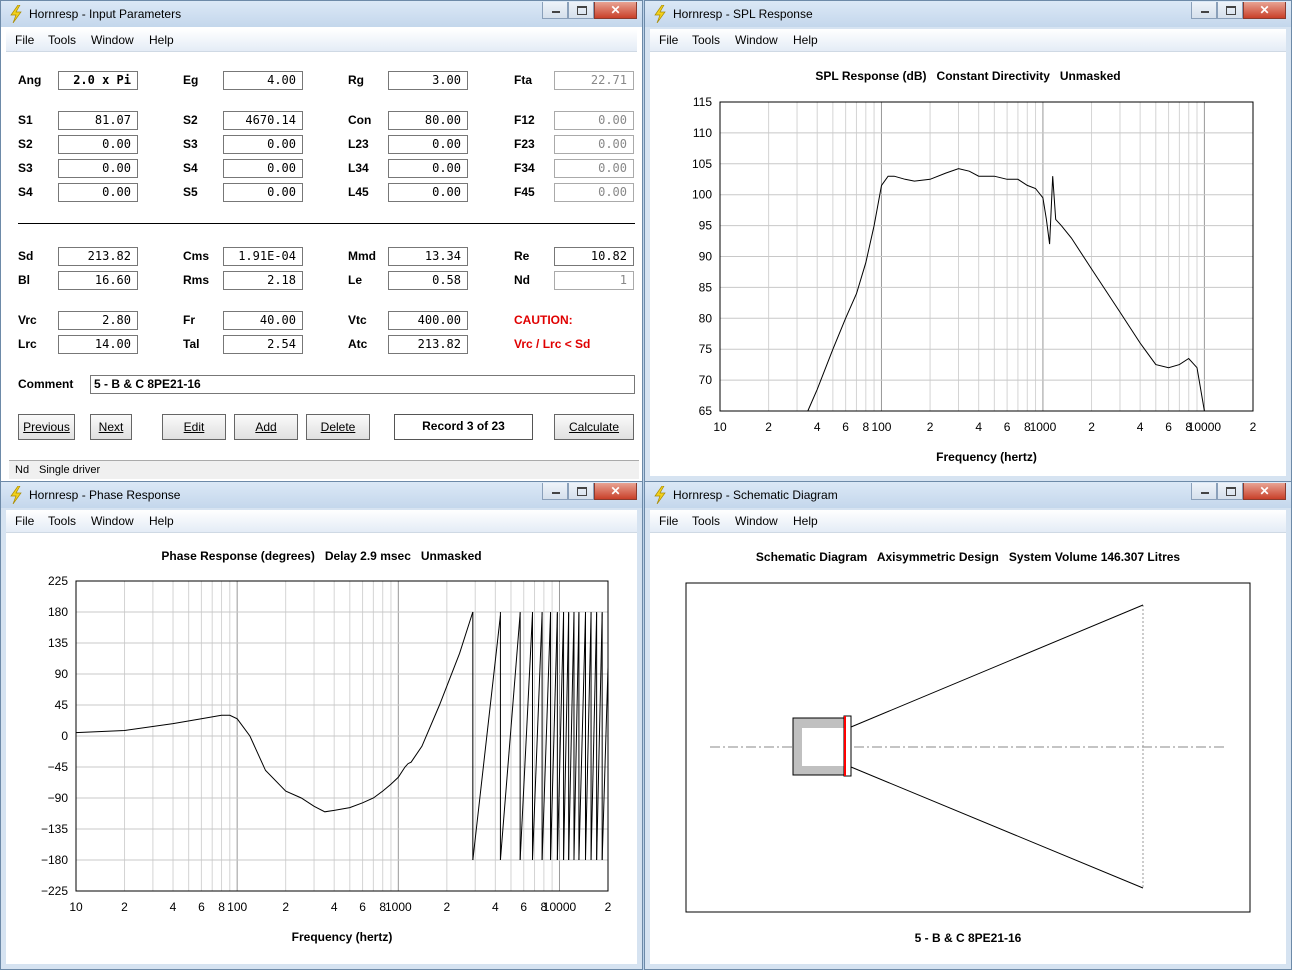  I want to click on param-field-rms: 2.18, so click(263, 280).